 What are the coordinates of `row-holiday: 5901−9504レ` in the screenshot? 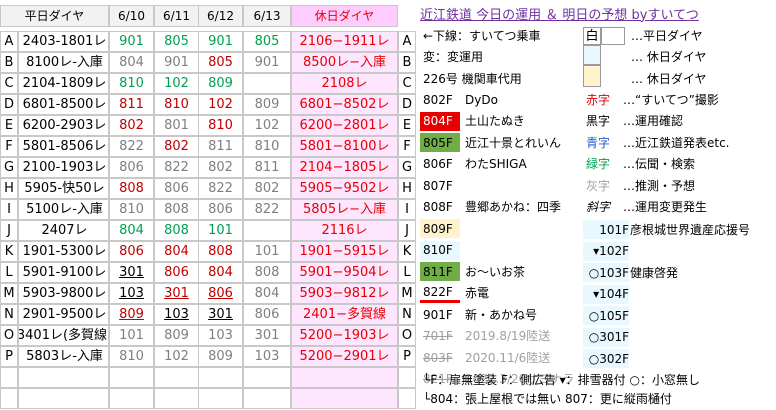 It's located at (344, 272).